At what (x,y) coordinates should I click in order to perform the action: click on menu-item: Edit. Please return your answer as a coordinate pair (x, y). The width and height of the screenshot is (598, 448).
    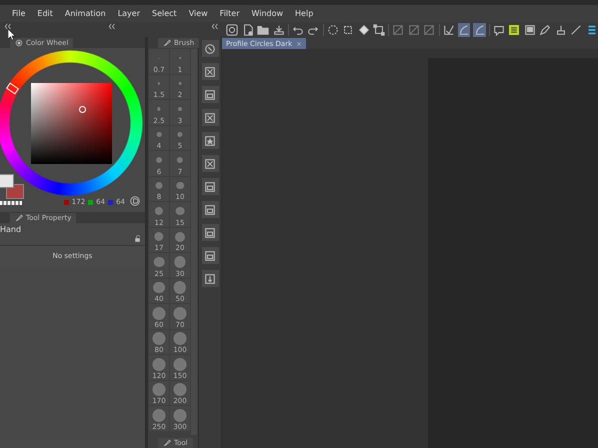
    Looking at the image, I should click on (45, 13).